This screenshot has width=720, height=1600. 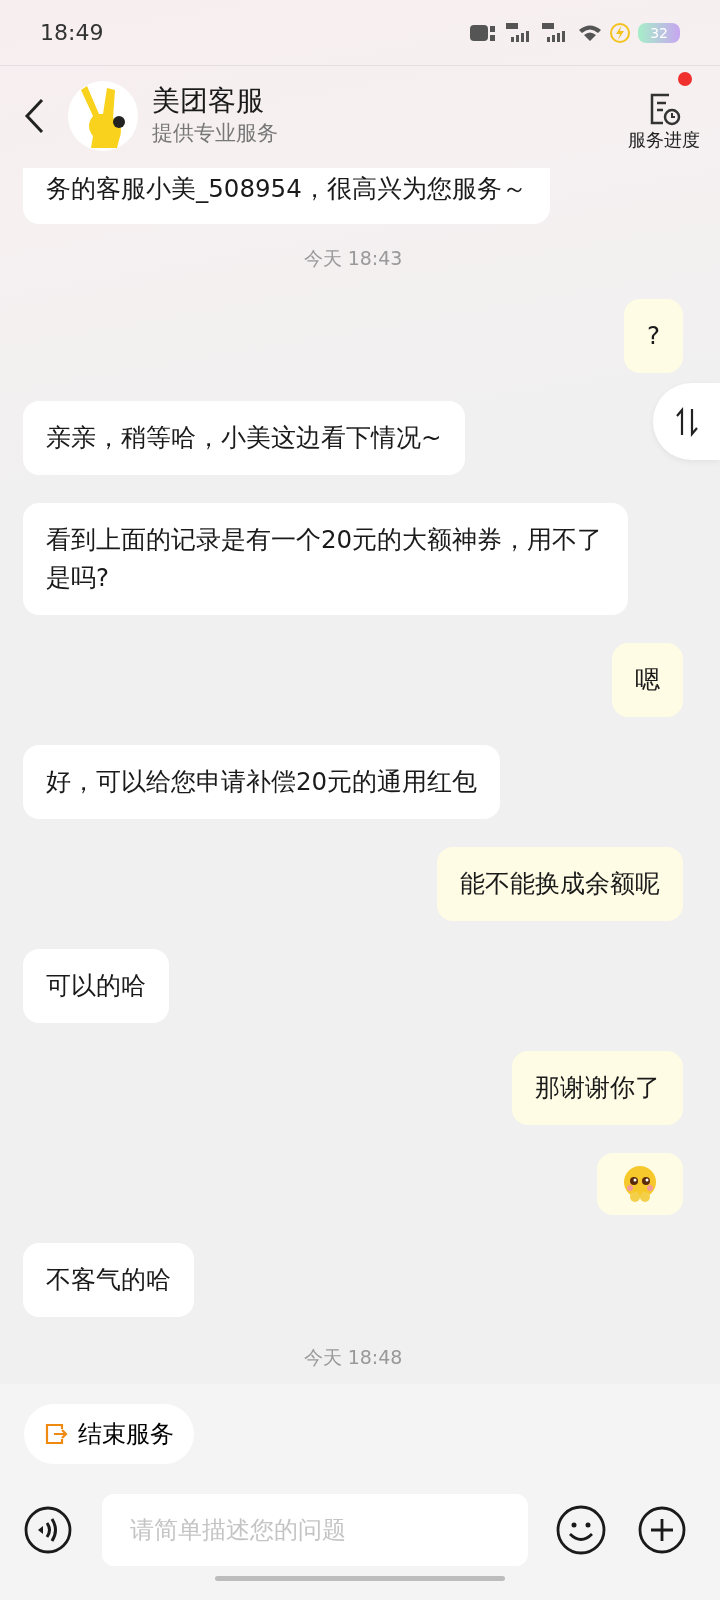 I want to click on chat-title: 美团客服, so click(x=208, y=101).